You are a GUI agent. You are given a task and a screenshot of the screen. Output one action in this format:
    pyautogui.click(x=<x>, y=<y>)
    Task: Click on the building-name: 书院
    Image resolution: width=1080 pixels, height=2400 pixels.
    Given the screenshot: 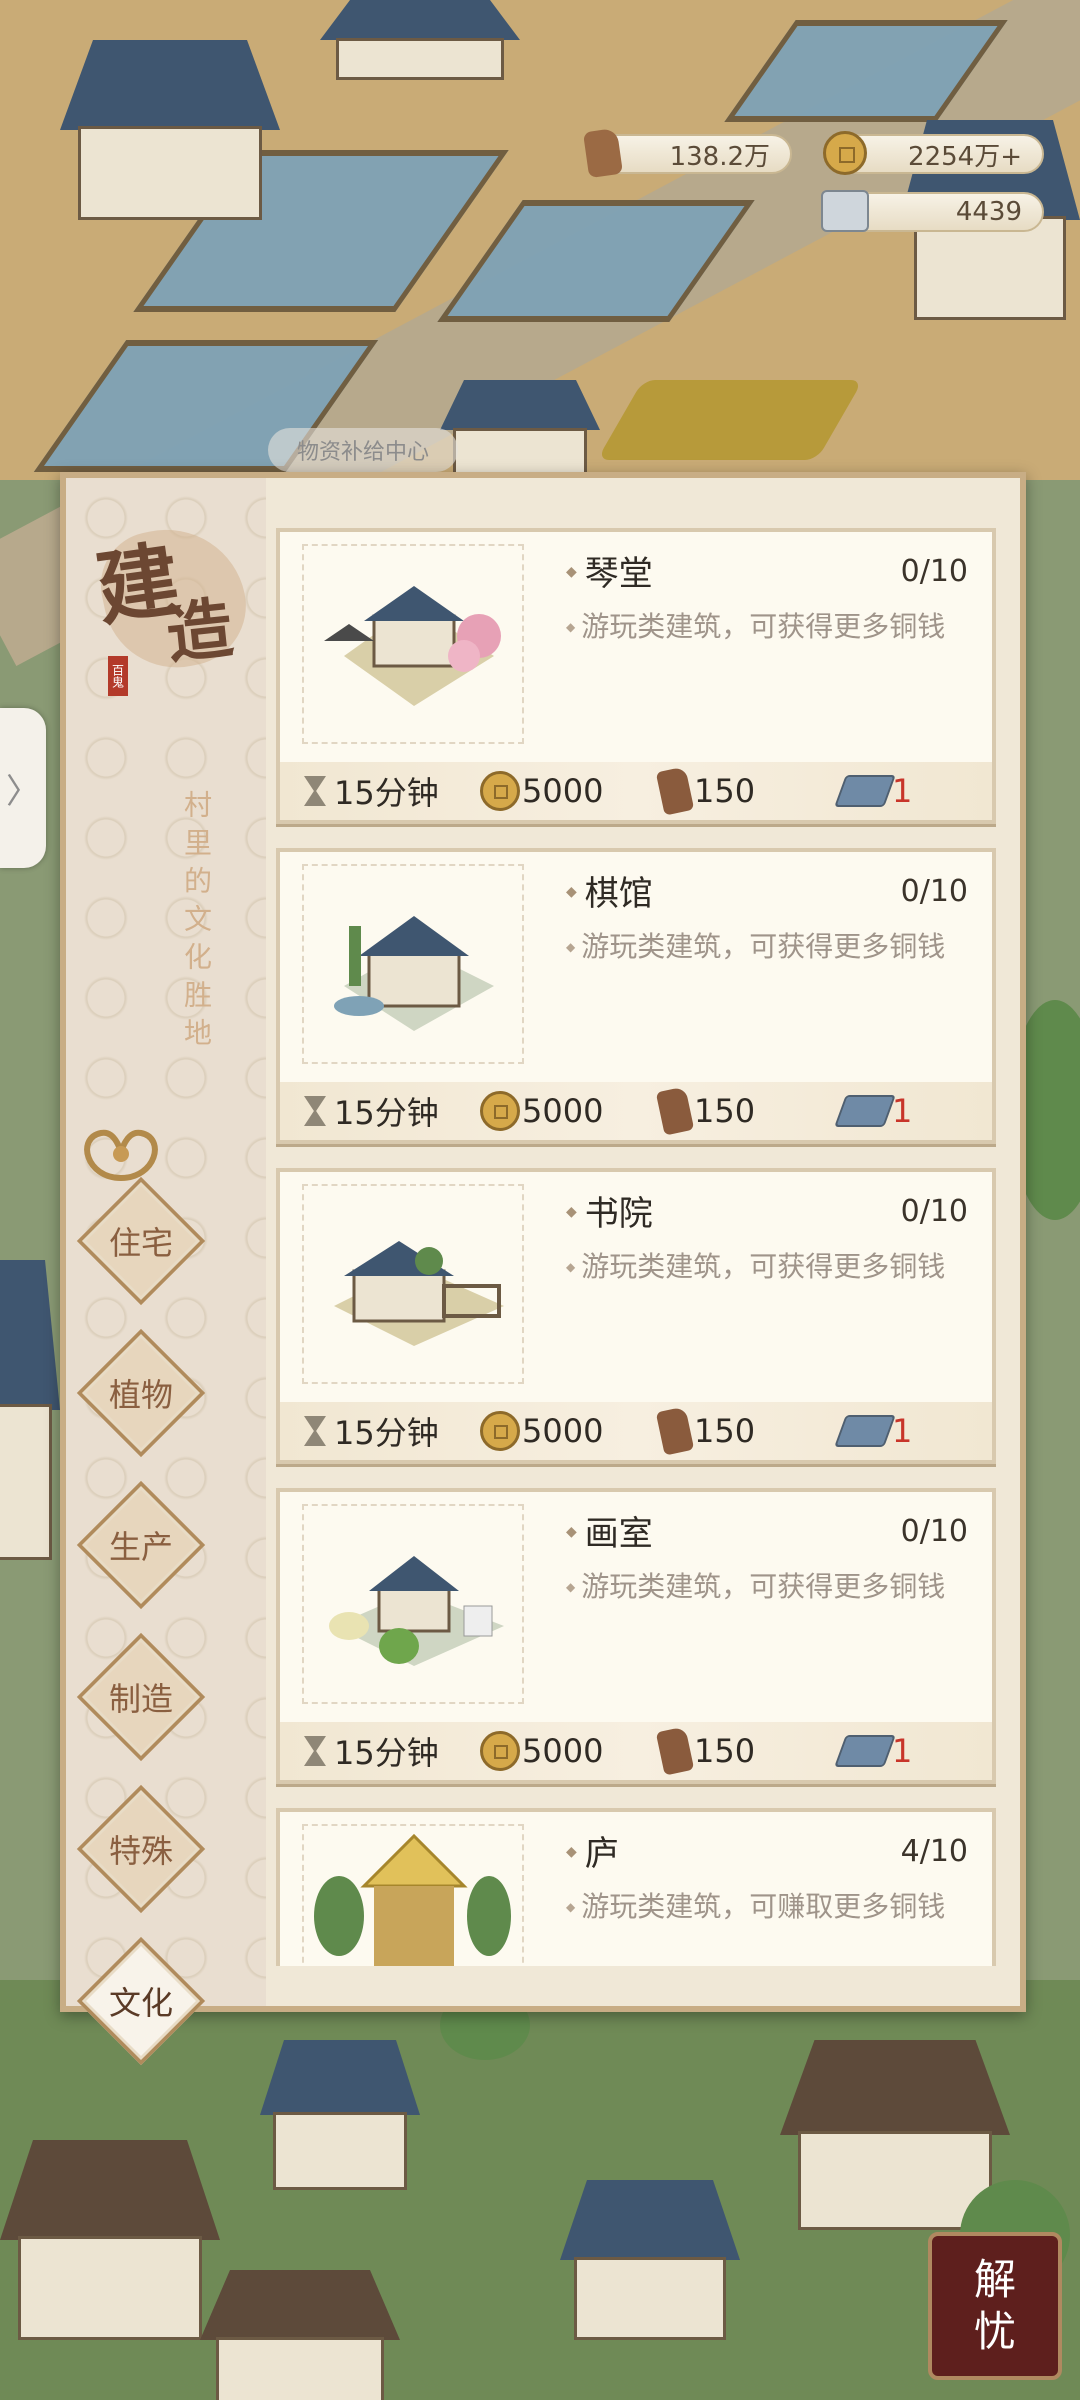 What is the action you would take?
    pyautogui.click(x=609, y=1210)
    